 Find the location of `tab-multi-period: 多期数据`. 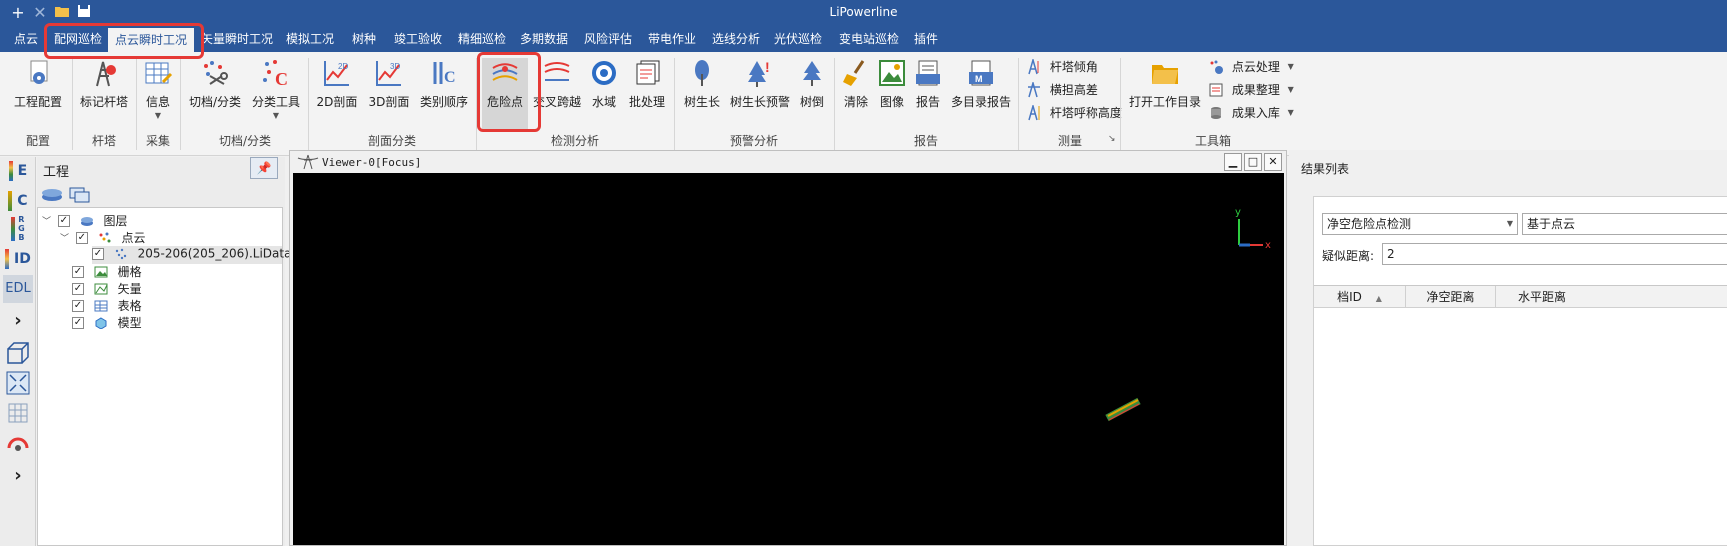

tab-multi-period: 多期数据 is located at coordinates (544, 39).